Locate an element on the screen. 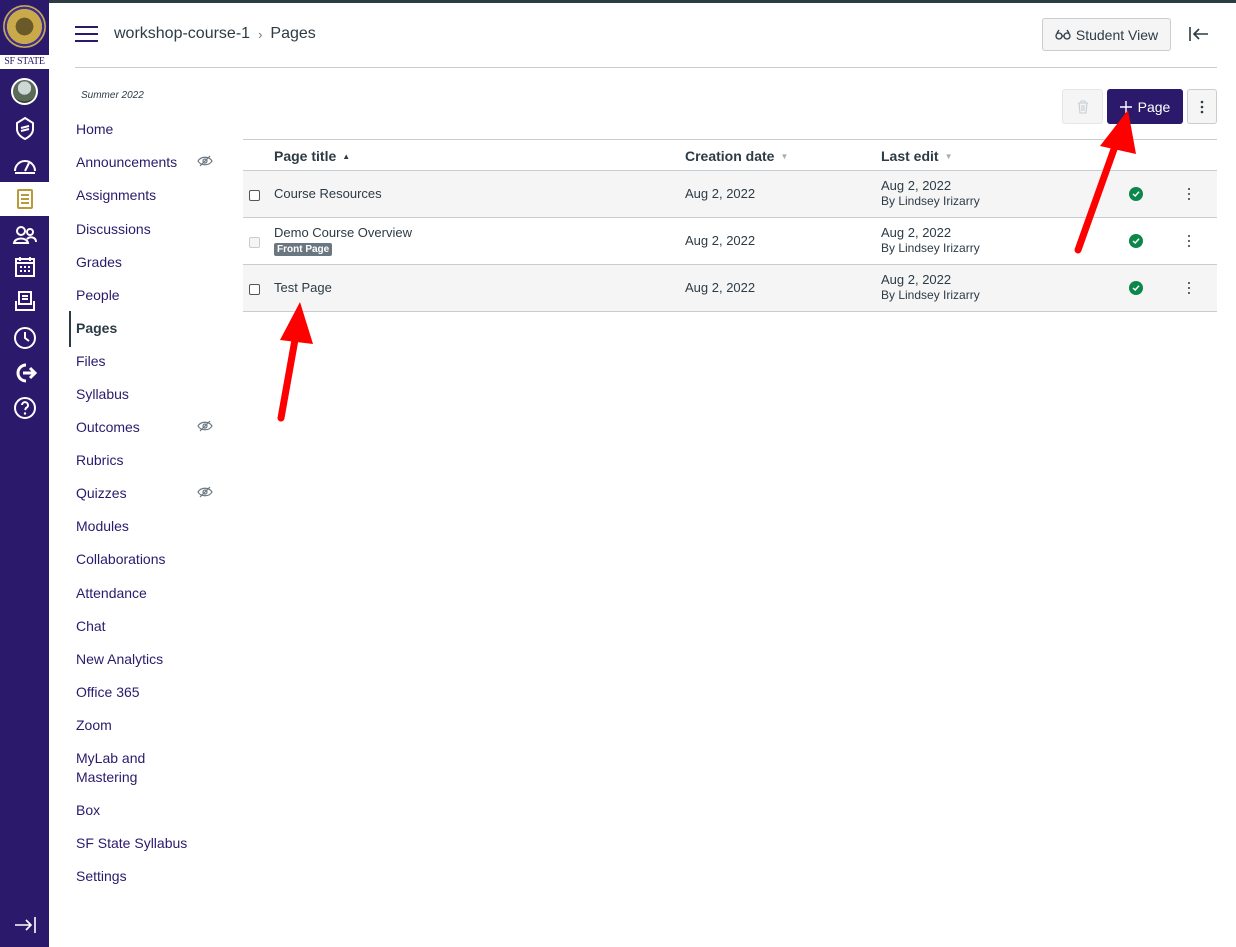  delete-pages-button is located at coordinates (1082, 106).